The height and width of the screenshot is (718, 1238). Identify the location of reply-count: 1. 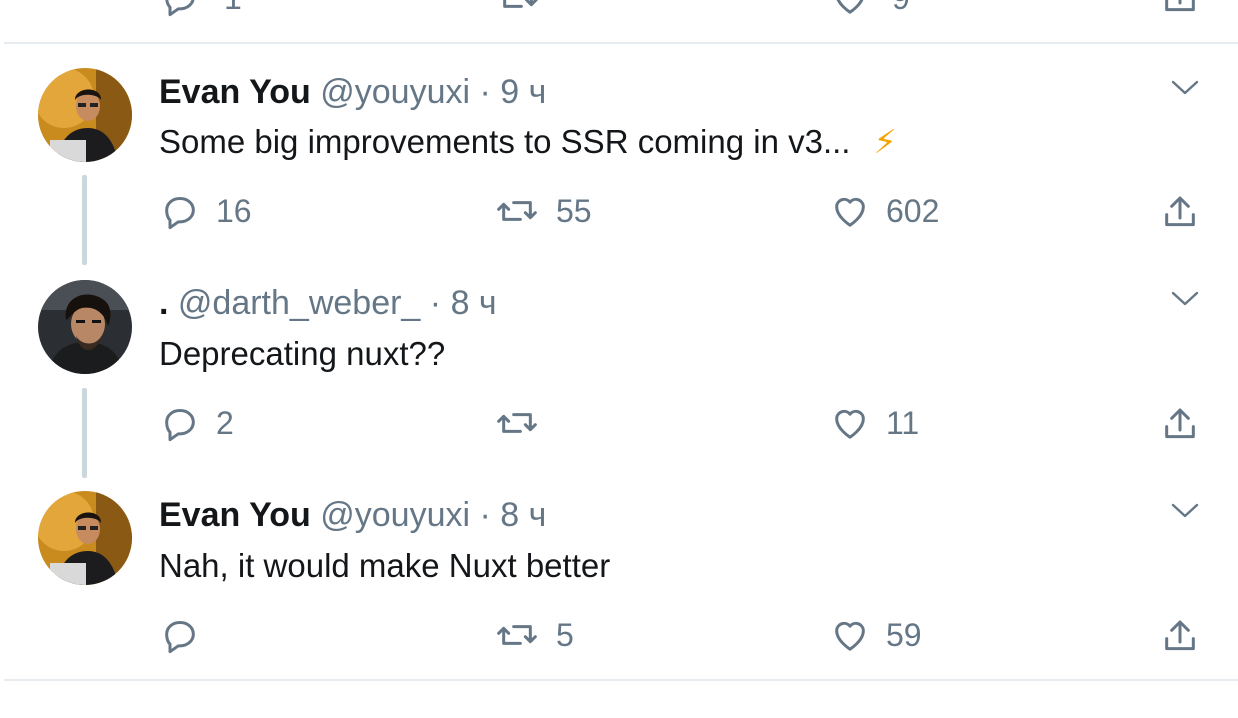
(233, 9).